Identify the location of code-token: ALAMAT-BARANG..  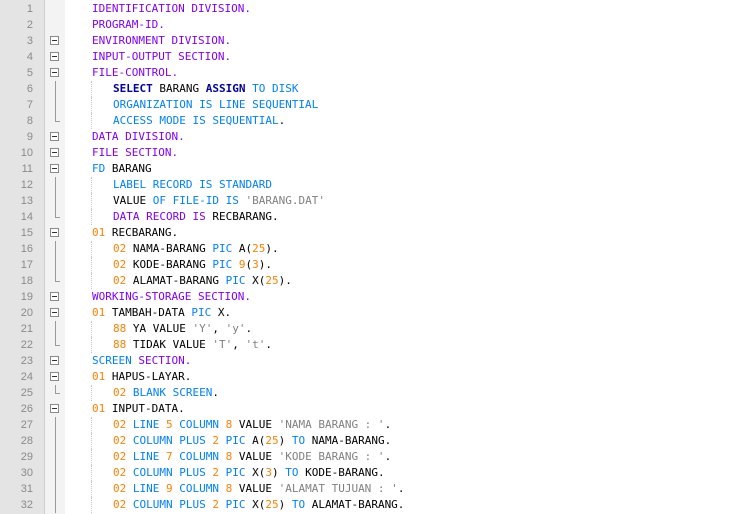
(355, 504).